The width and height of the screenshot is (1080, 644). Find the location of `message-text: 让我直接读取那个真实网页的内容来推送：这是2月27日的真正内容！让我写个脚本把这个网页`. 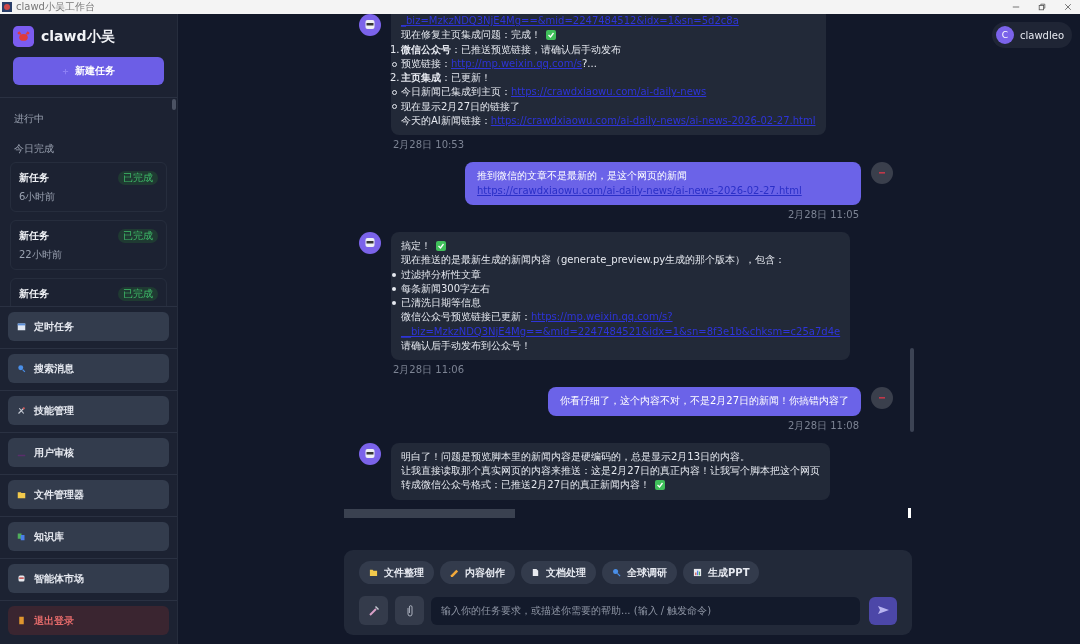

message-text: 让我直接读取那个真实网页的内容来推送：这是2月27日的真正内容！让我写个脚本把这个网页 is located at coordinates (611, 470).